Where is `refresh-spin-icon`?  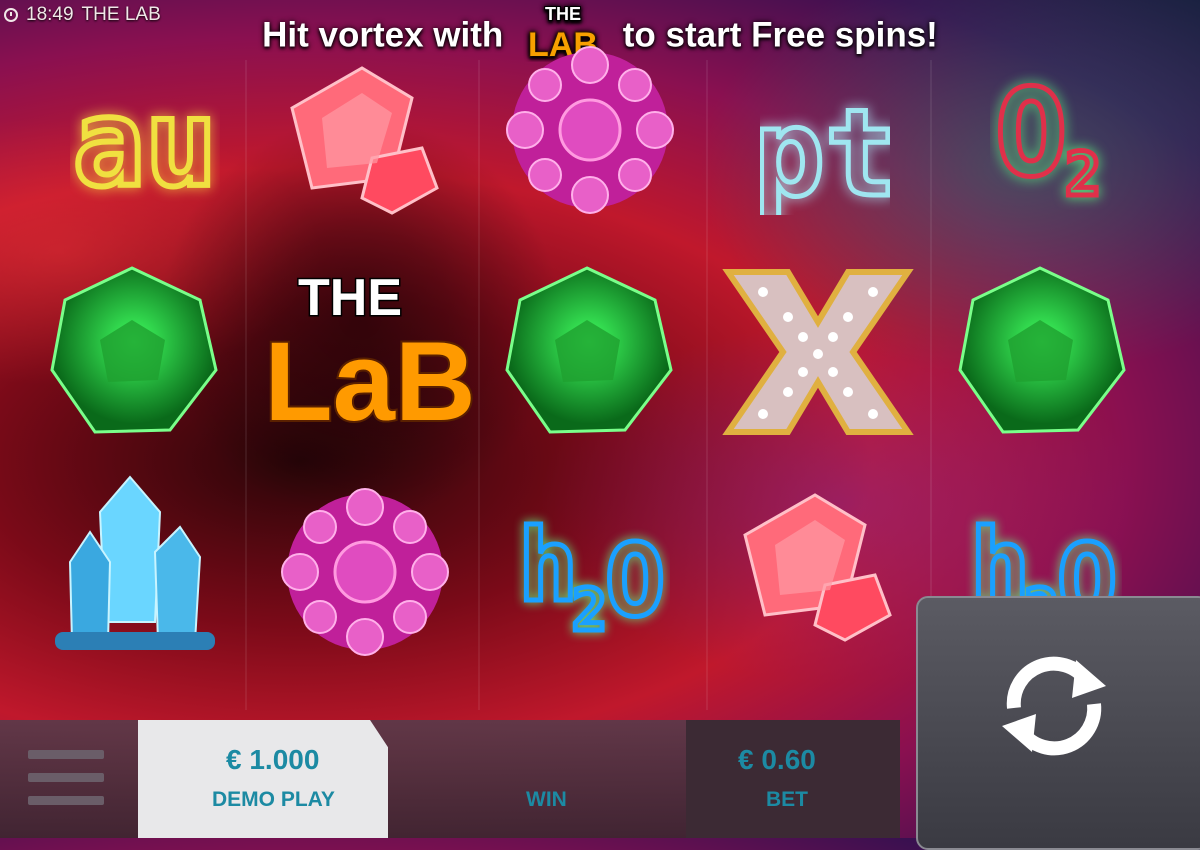
refresh-spin-icon is located at coordinates (1054, 706).